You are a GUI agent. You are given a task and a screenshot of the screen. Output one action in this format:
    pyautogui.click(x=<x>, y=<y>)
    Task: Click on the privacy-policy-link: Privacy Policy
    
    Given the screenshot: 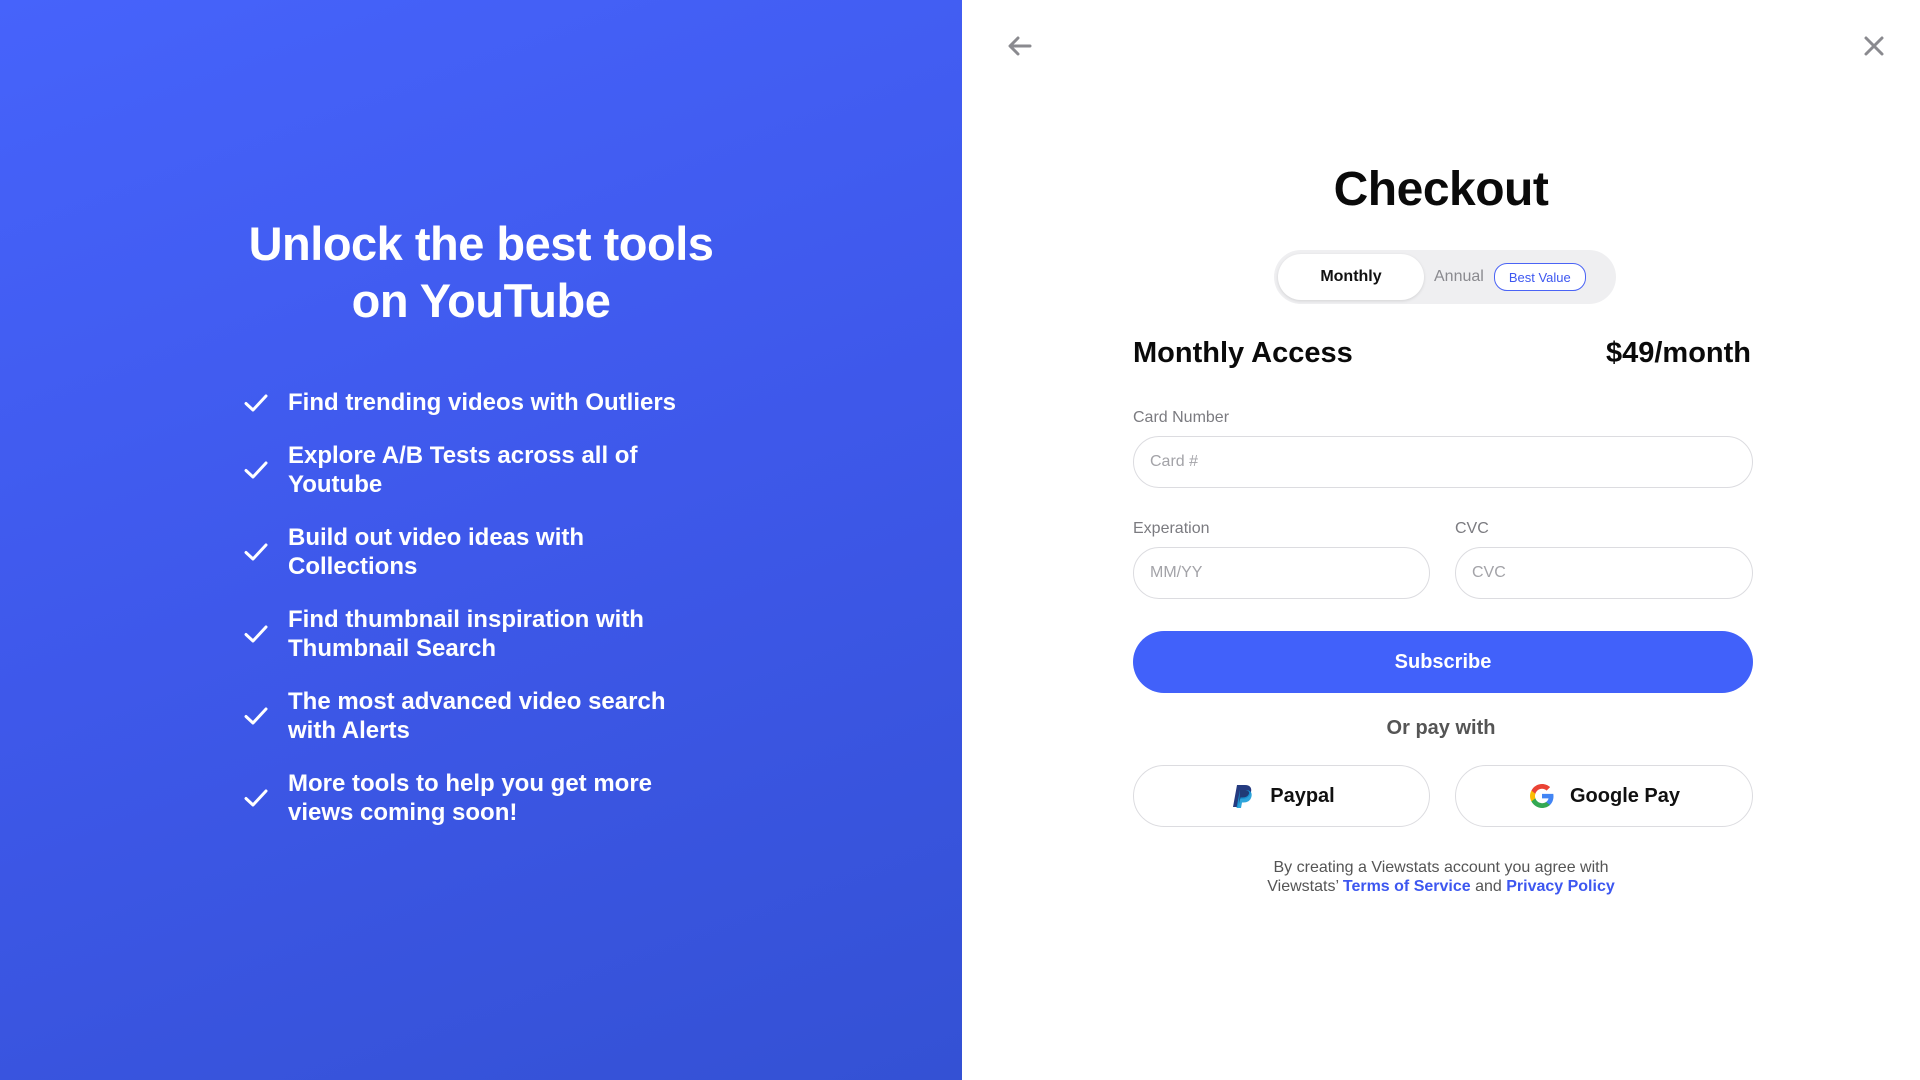 What is the action you would take?
    pyautogui.click(x=1560, y=886)
    